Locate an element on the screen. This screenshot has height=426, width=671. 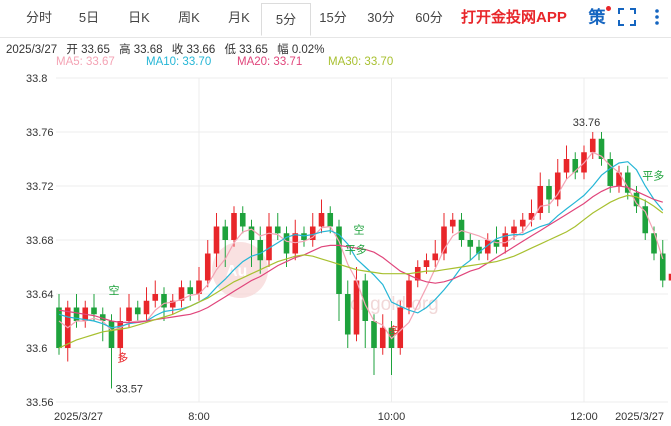
tab-60-min: 60分 is located at coordinates (429, 18).